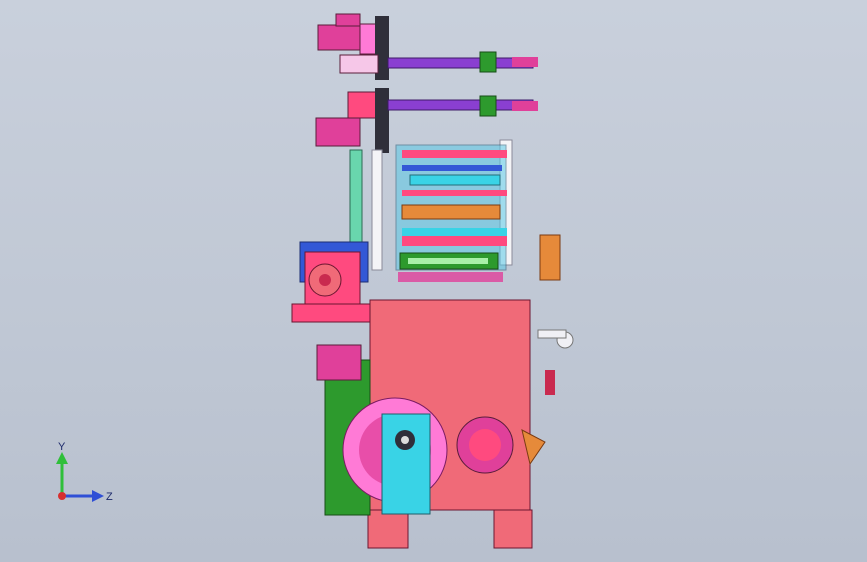 Image resolution: width=867 pixels, height=562 pixels. Describe the element at coordinates (501, 445) in the screenshot. I see `small-pulley` at that location.